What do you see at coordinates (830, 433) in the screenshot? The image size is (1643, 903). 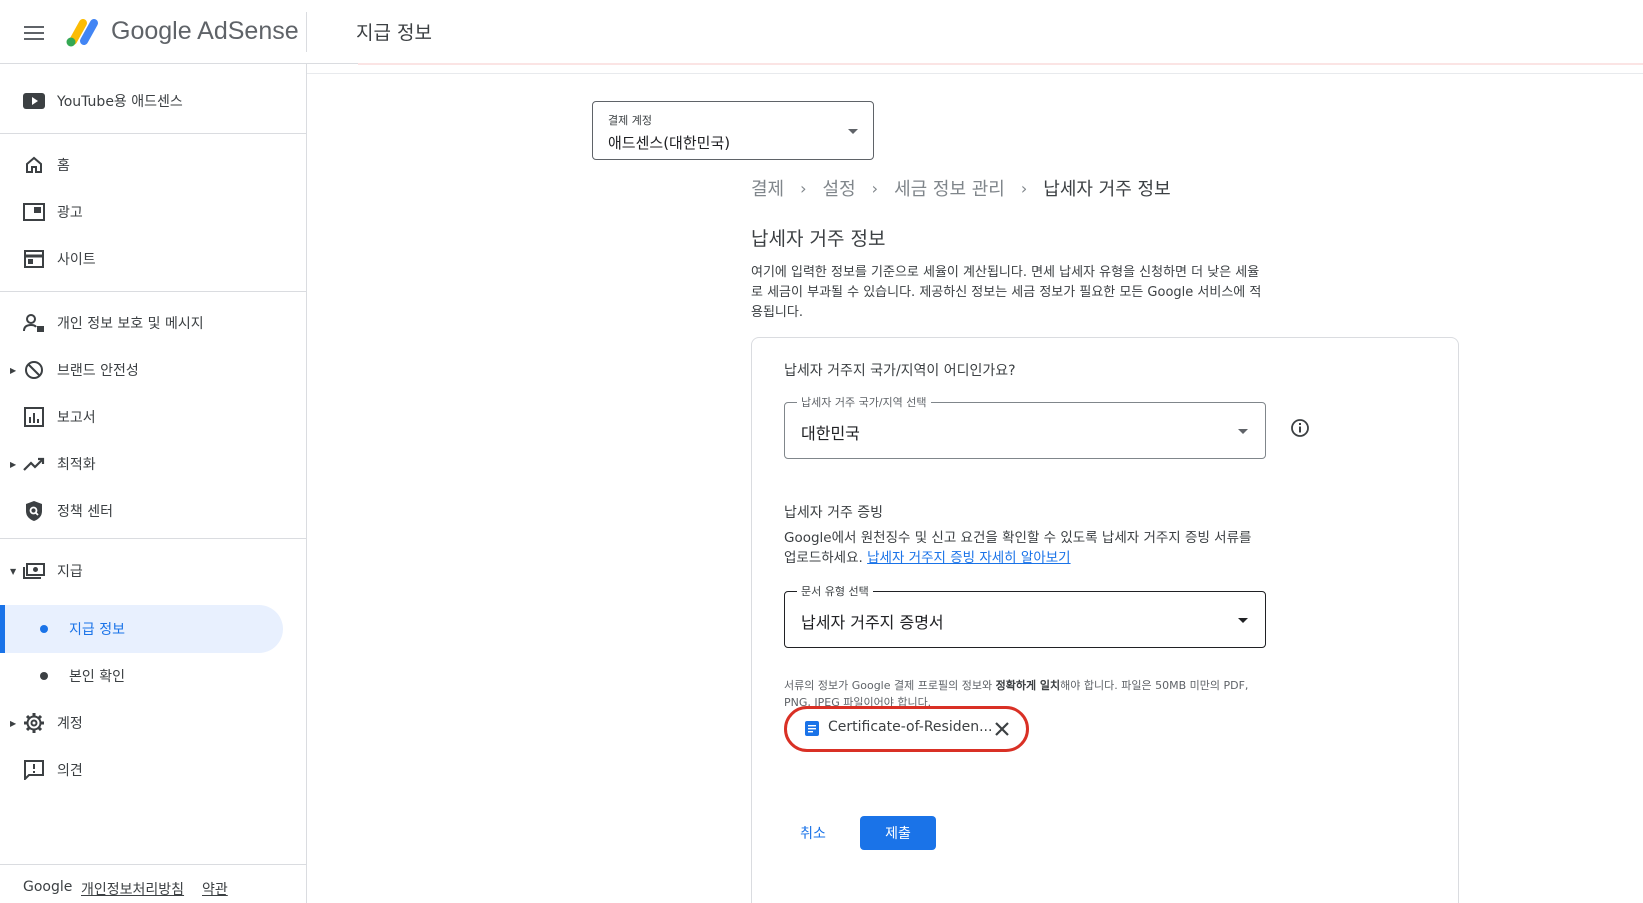 I see `country-select-value: 대한민국` at bounding box center [830, 433].